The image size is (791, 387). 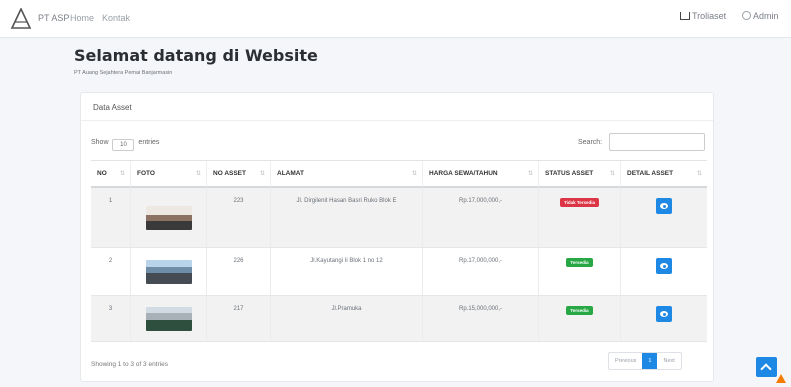 What do you see at coordinates (239, 217) in the screenshot?
I see `cell-no-asset: 223` at bounding box center [239, 217].